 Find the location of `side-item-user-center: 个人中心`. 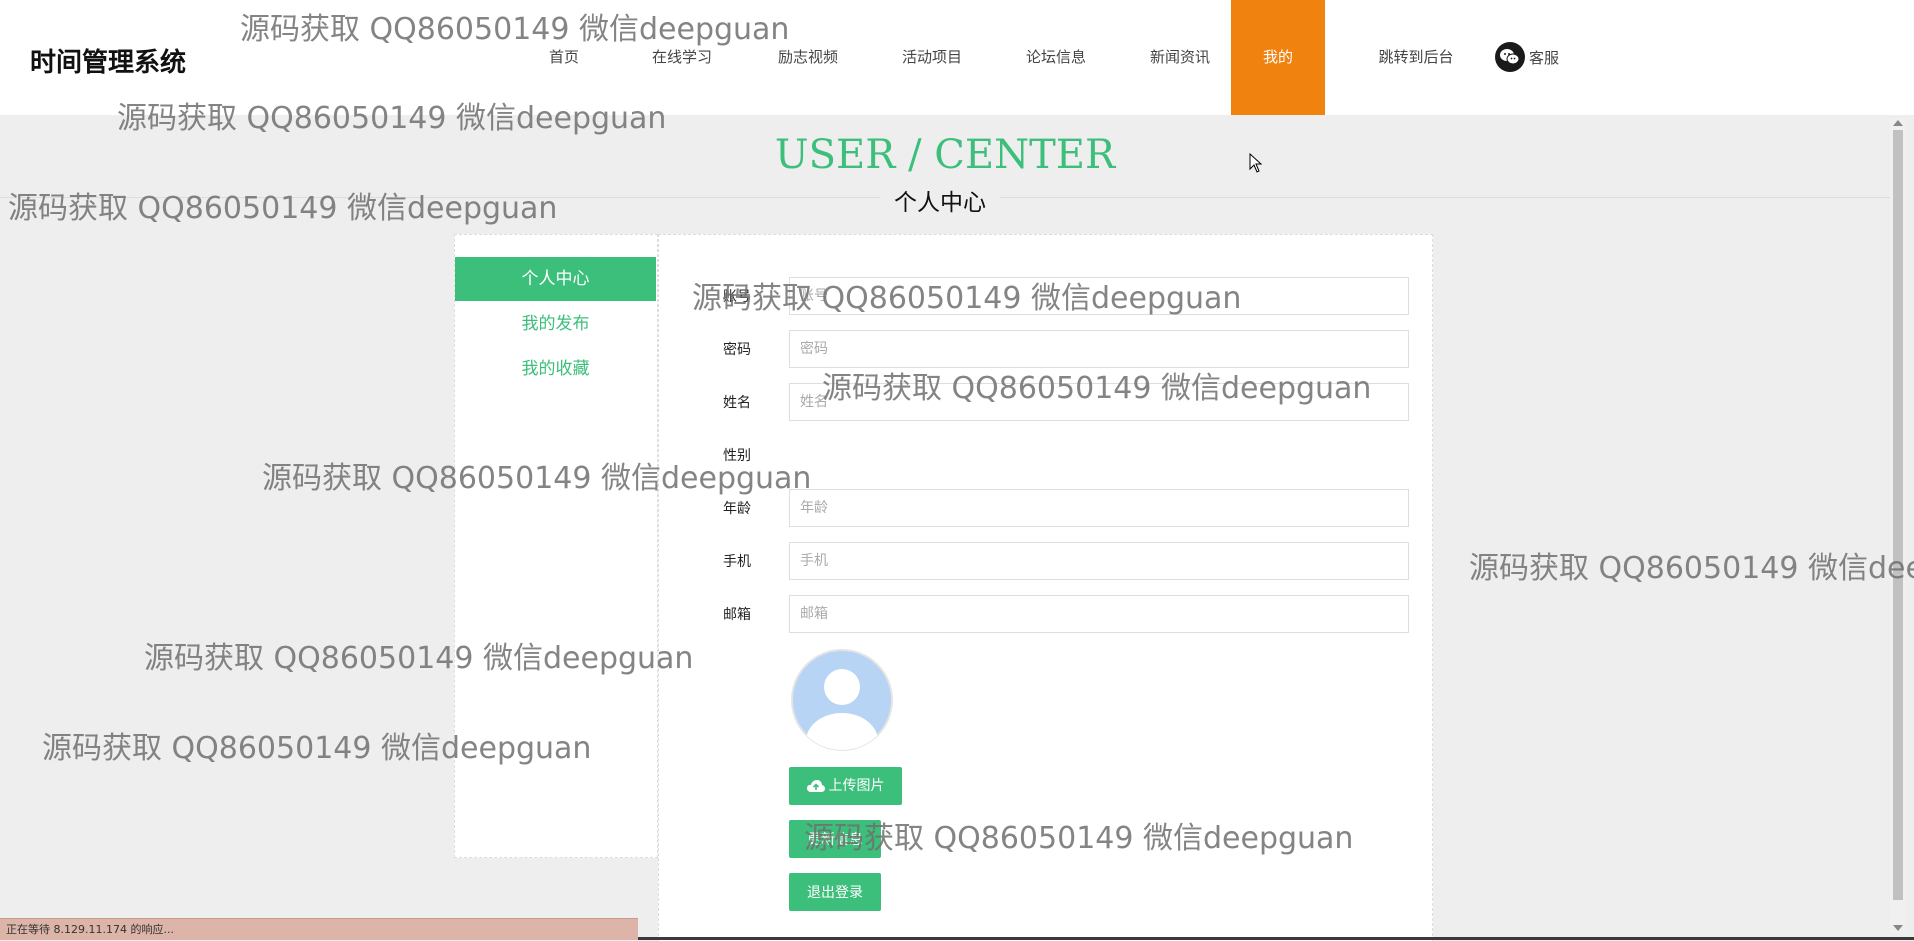

side-item-user-center: 个人中心 is located at coordinates (555, 279).